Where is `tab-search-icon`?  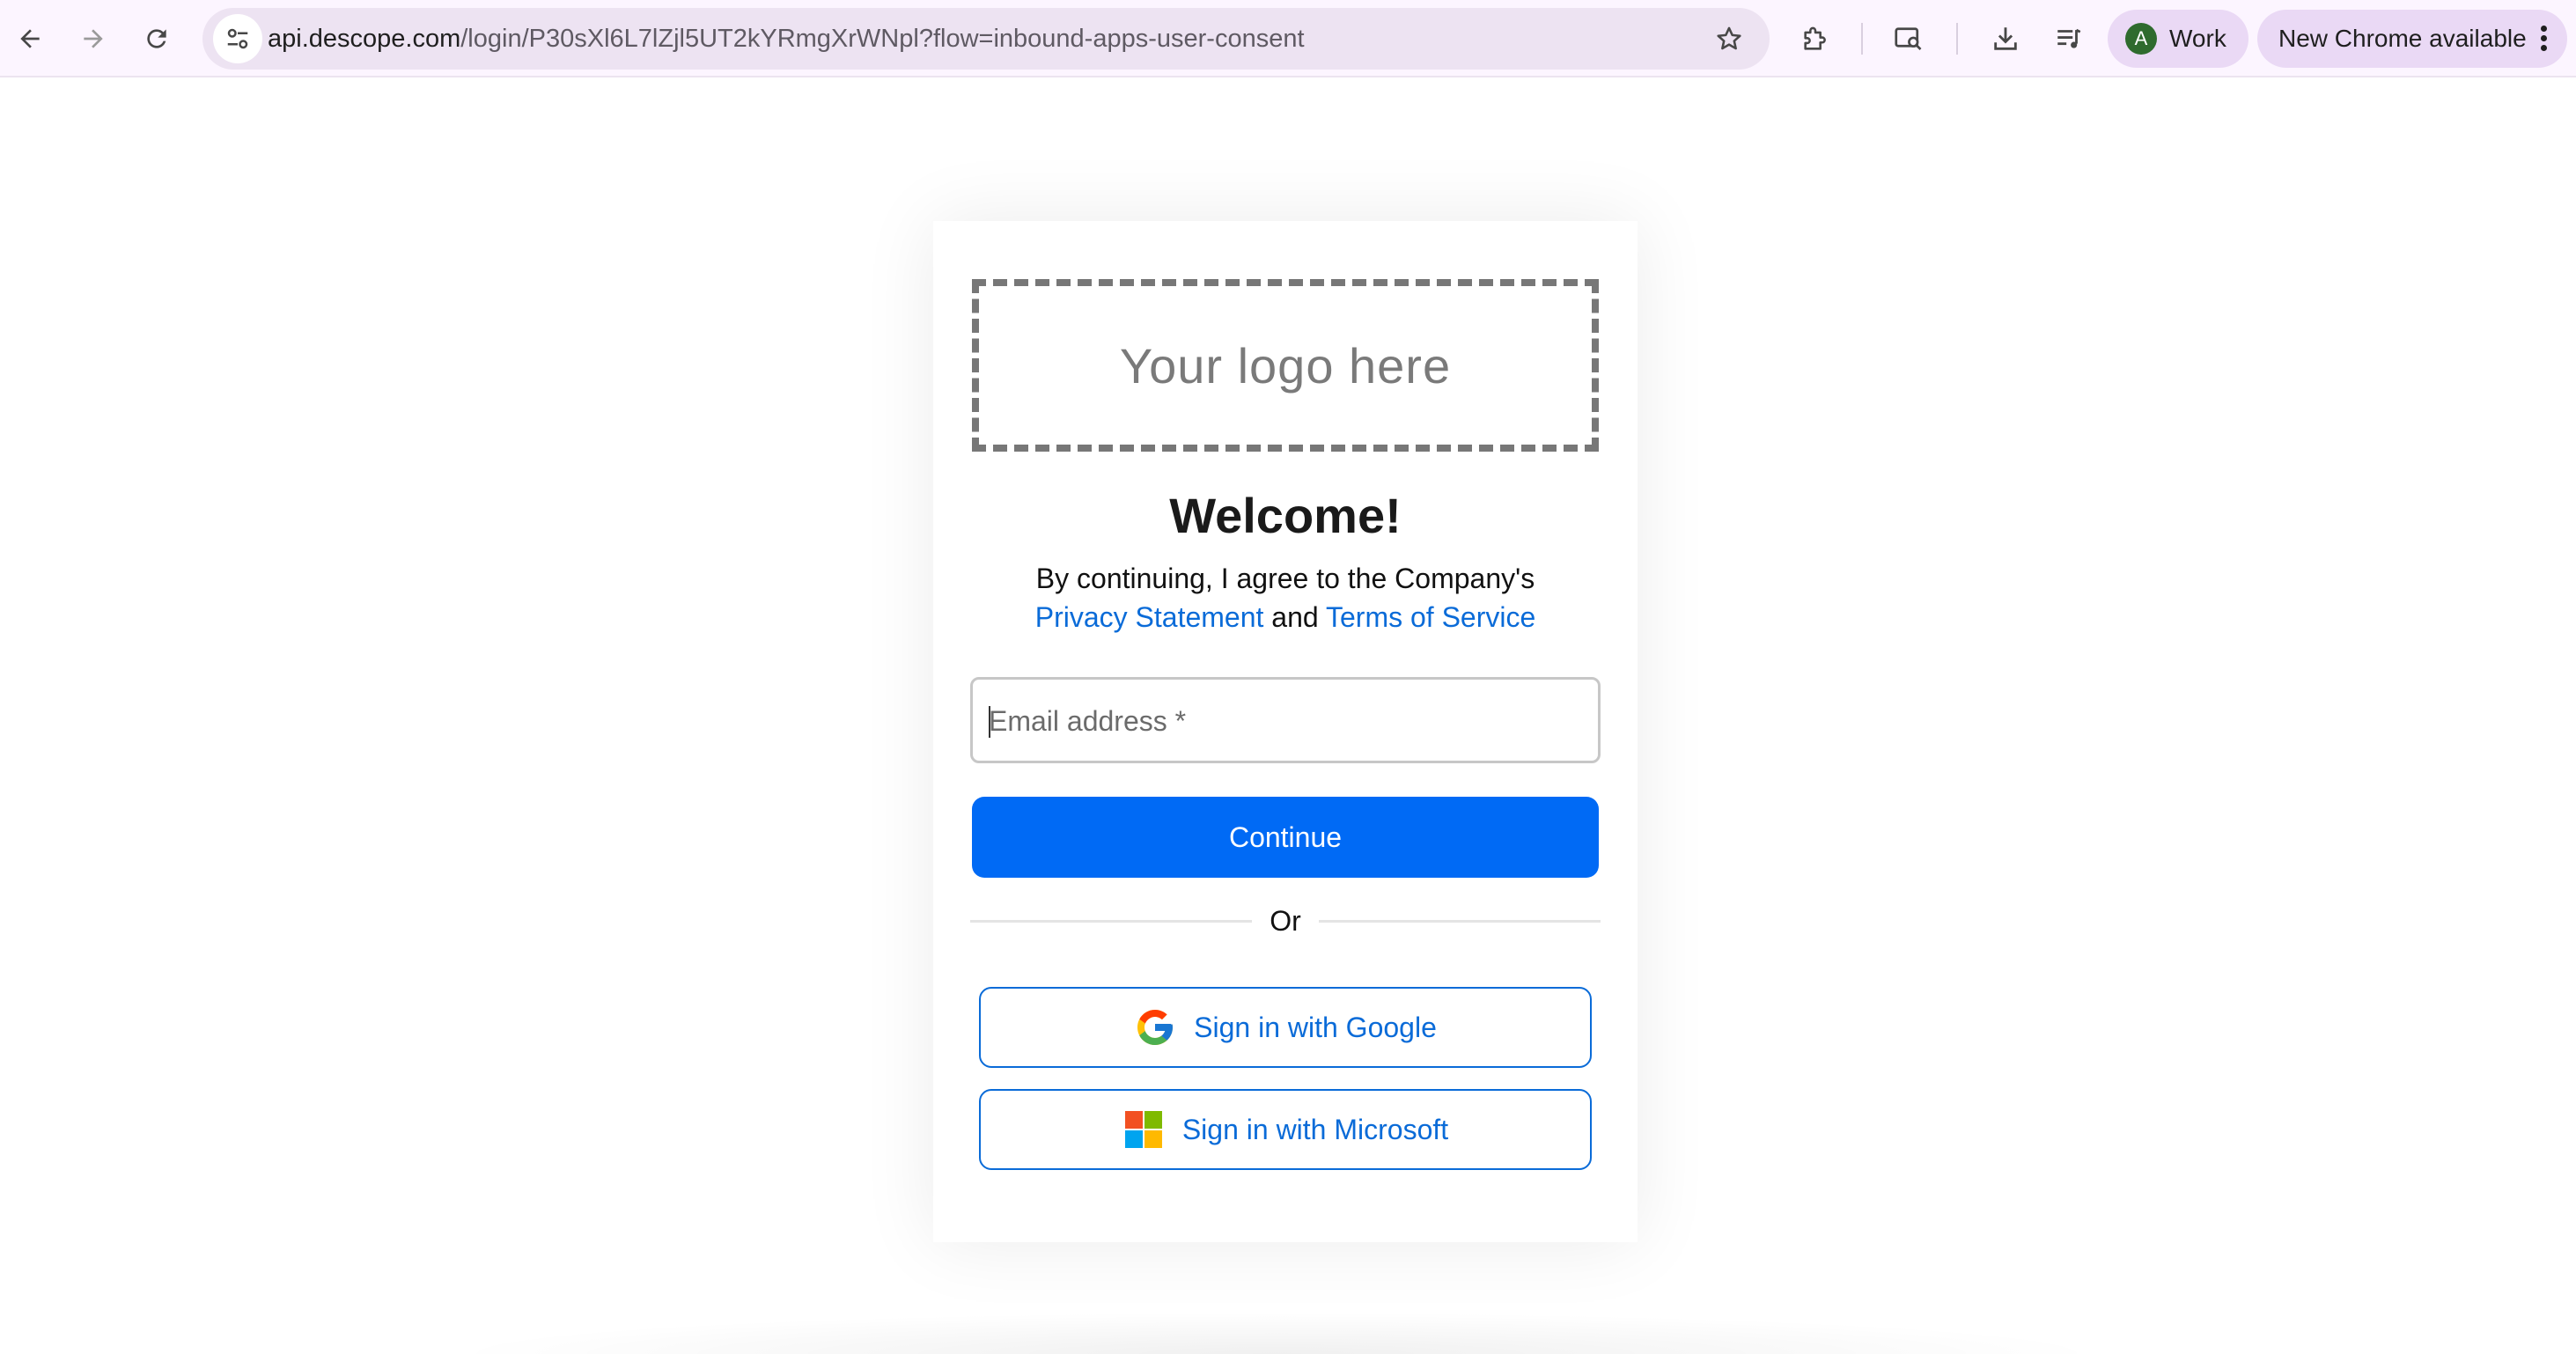 tab-search-icon is located at coordinates (1909, 38).